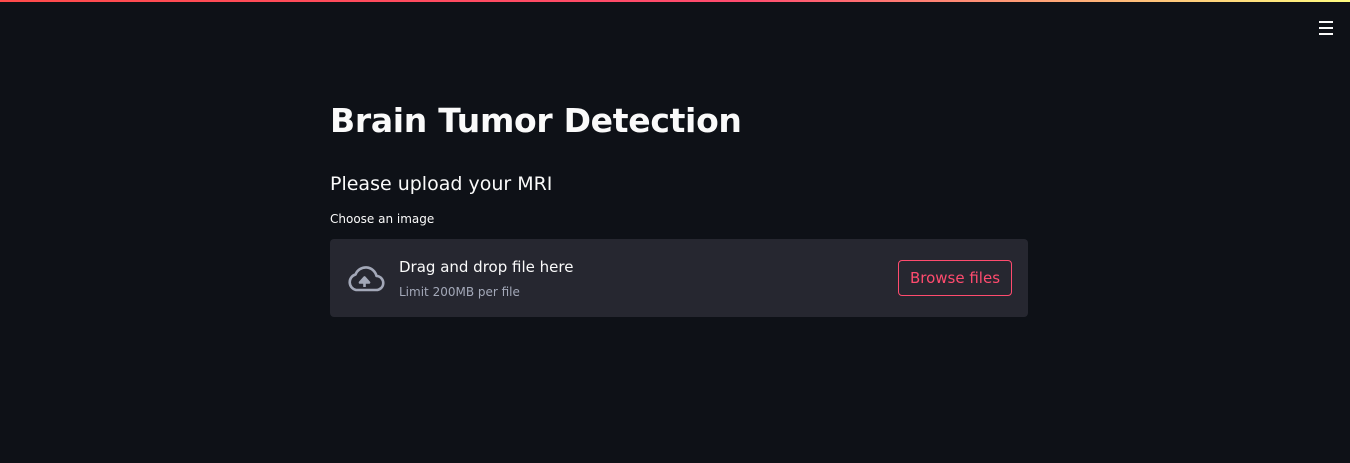  I want to click on top-decoration-bar, so click(675, 1).